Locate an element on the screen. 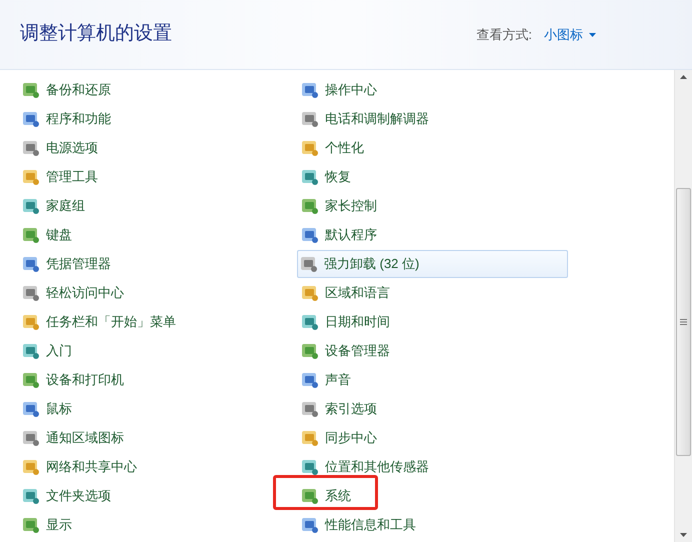  control-panel-item: 备份和还原 is located at coordinates (65, 90).